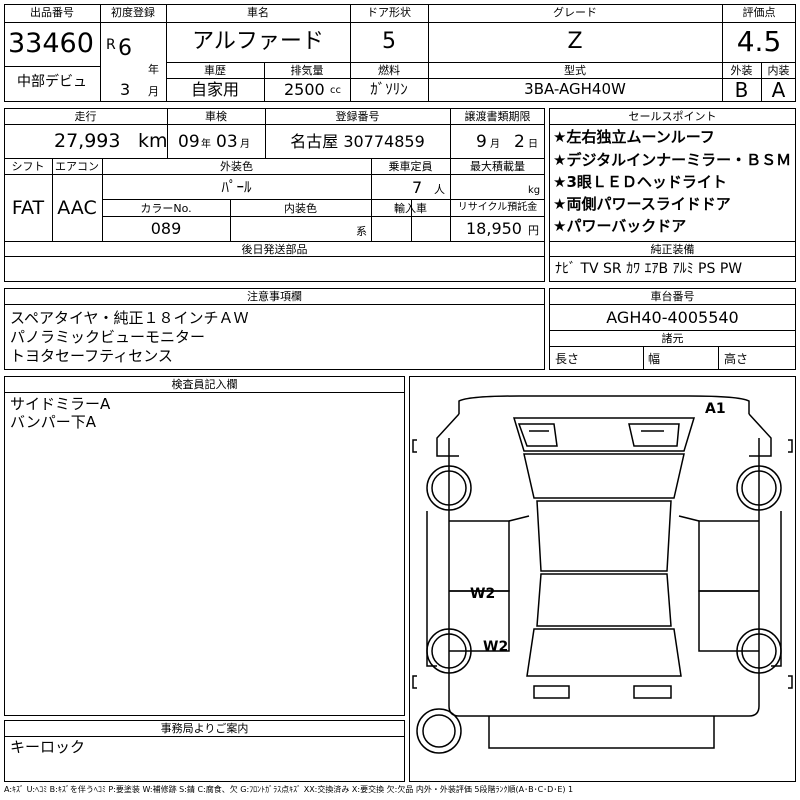  Describe the element at coordinates (60, 404) in the screenshot. I see `inspector-line: サイドミラーA` at that location.